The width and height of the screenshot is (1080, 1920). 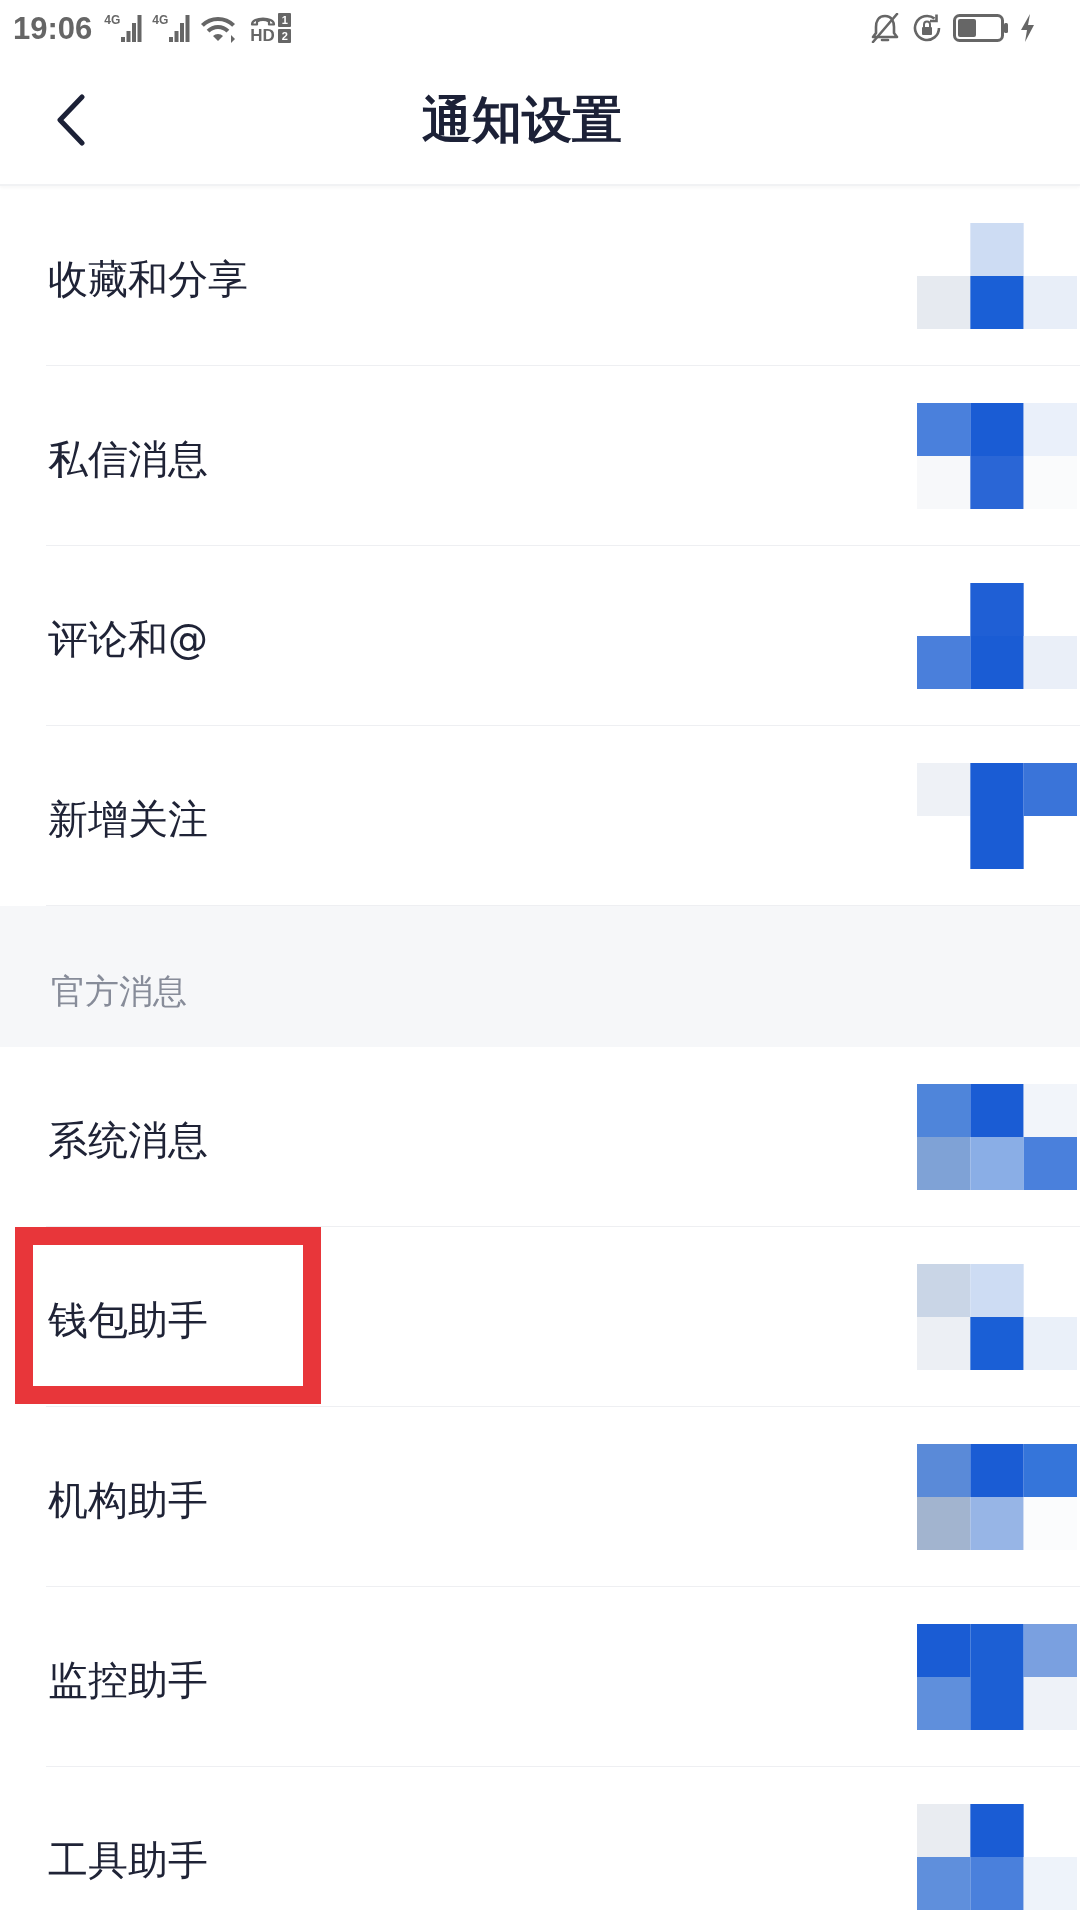 What do you see at coordinates (128, 1139) in the screenshot?
I see `setting-label: 系统消息` at bounding box center [128, 1139].